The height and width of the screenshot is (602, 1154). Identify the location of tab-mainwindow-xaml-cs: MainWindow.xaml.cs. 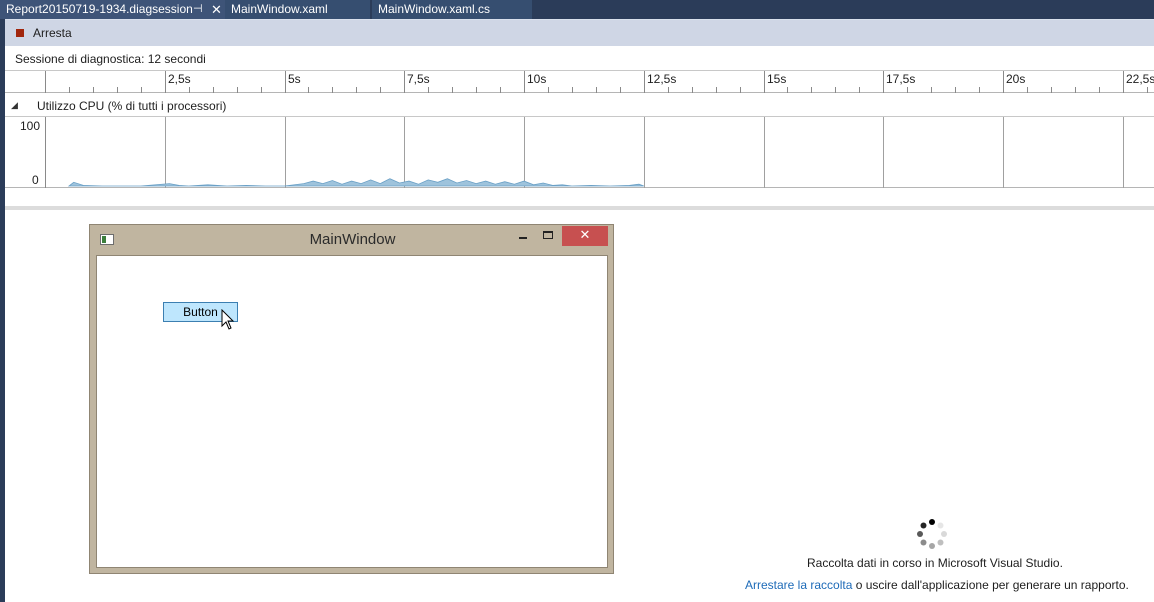
(452, 9).